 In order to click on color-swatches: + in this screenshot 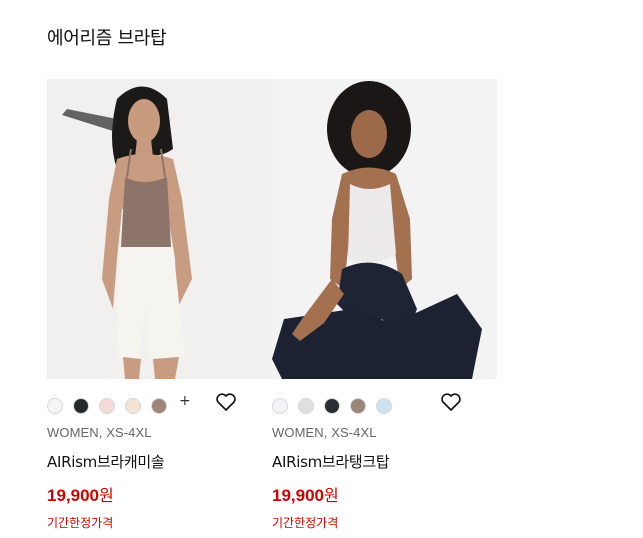, I will do `click(159, 406)`.